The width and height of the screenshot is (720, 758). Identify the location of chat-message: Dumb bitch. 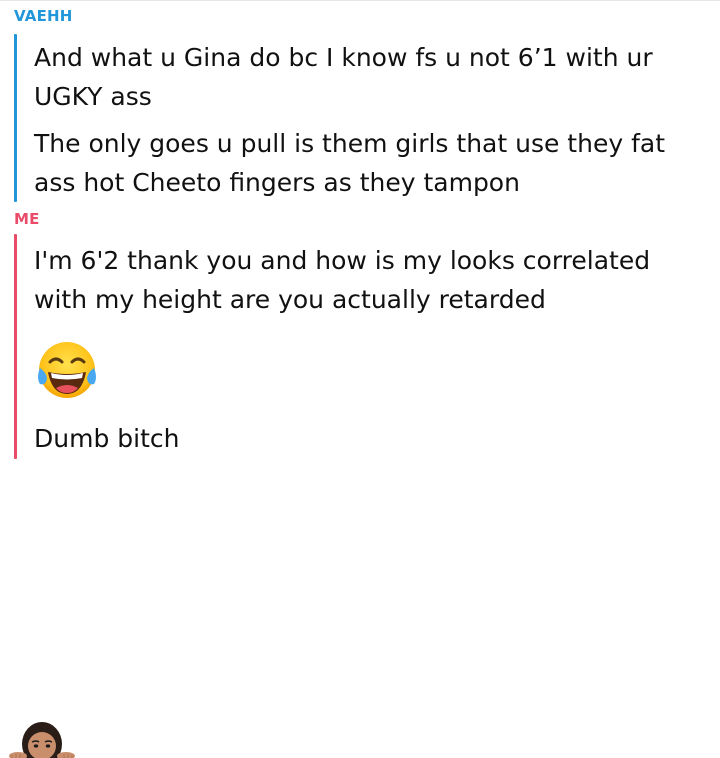
(372, 438).